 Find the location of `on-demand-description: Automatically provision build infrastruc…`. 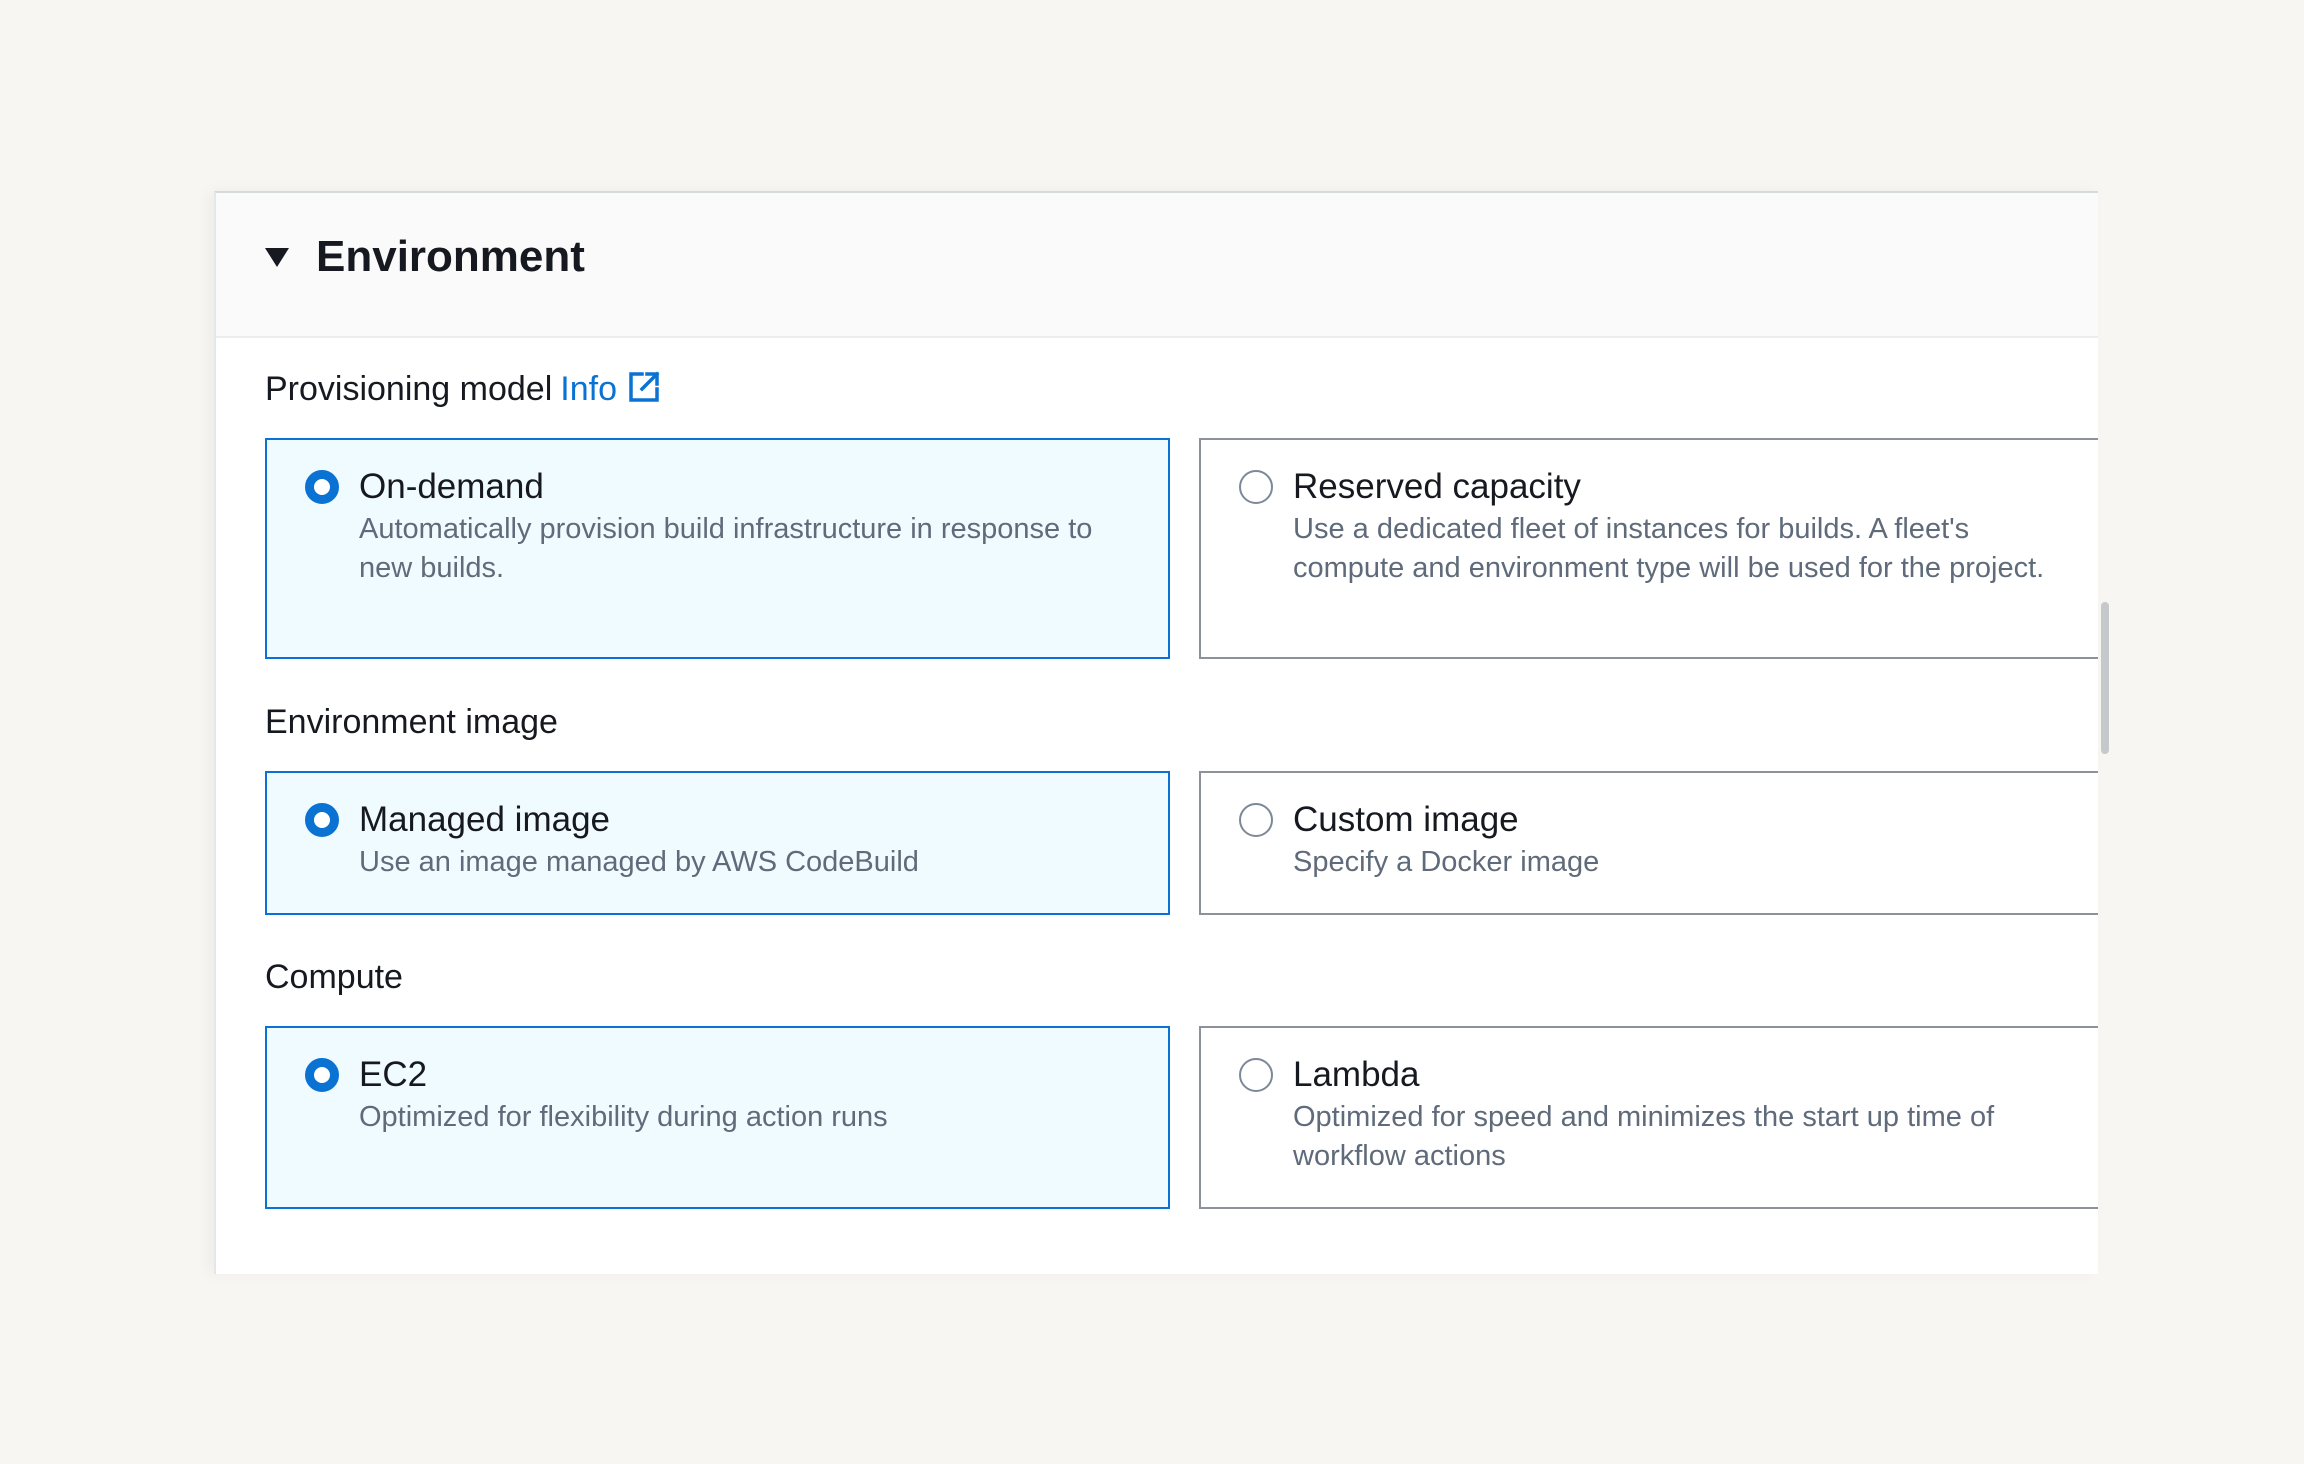

on-demand-description: Automatically provision build infrastruc… is located at coordinates (726, 548).